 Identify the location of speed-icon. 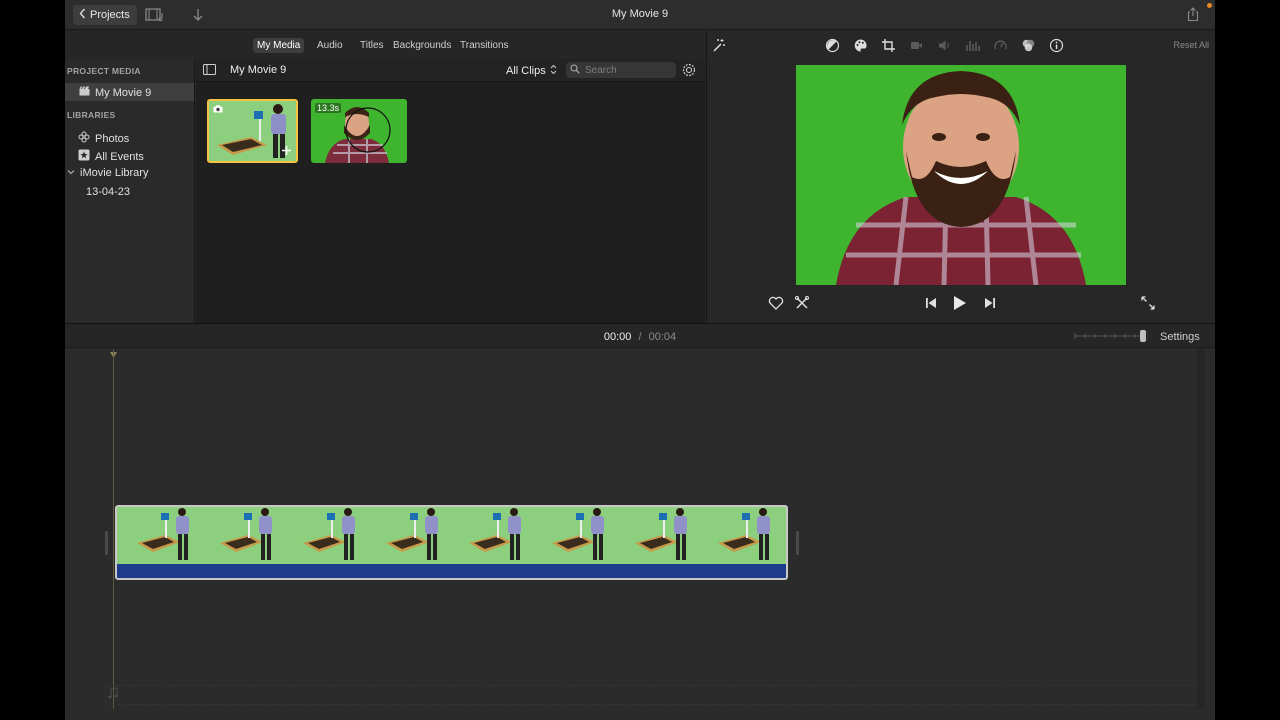
(1000, 45).